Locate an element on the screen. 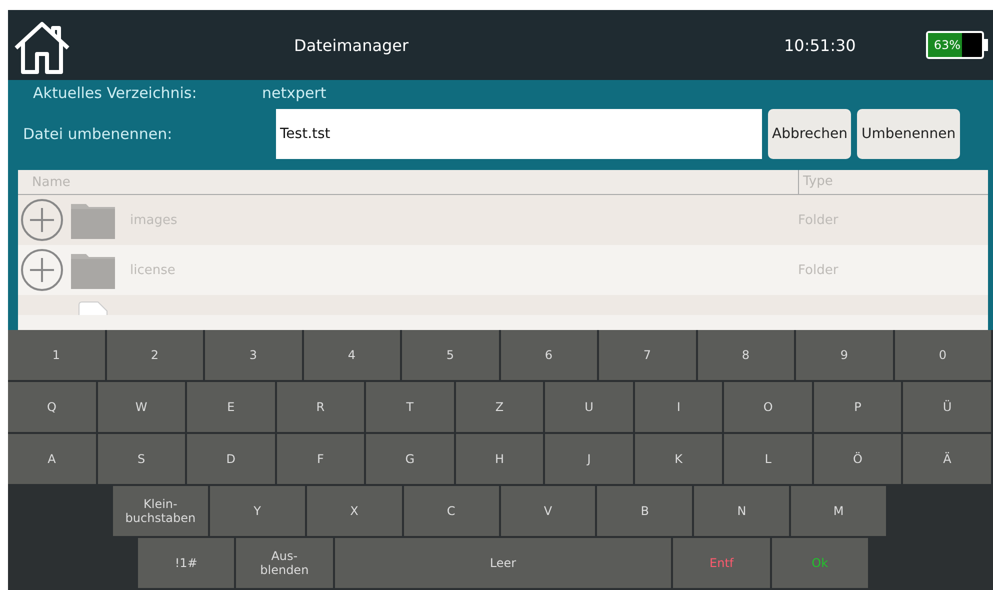  keyboard-key: C is located at coordinates (452, 512).